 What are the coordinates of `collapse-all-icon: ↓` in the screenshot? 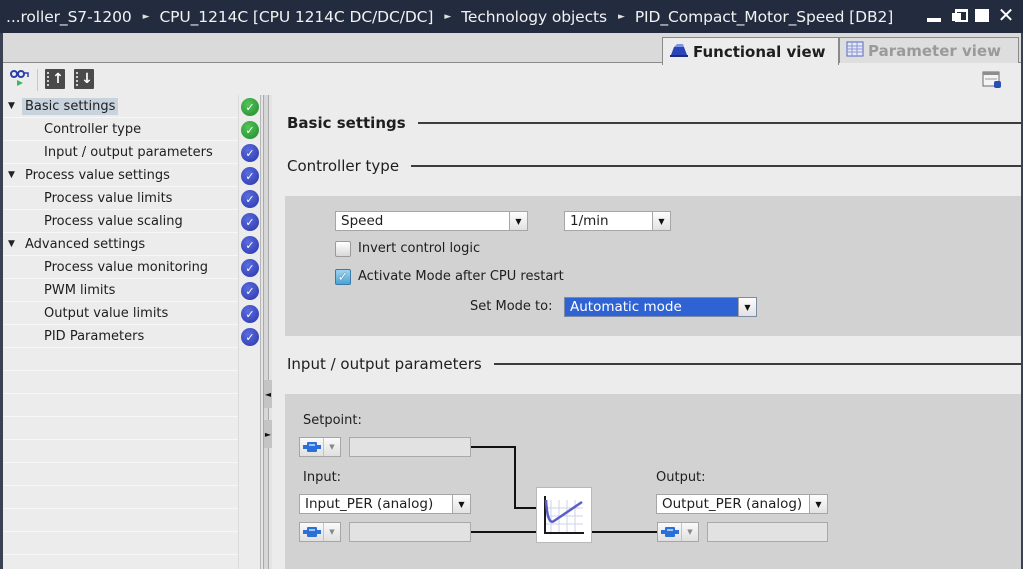 It's located at (87, 79).